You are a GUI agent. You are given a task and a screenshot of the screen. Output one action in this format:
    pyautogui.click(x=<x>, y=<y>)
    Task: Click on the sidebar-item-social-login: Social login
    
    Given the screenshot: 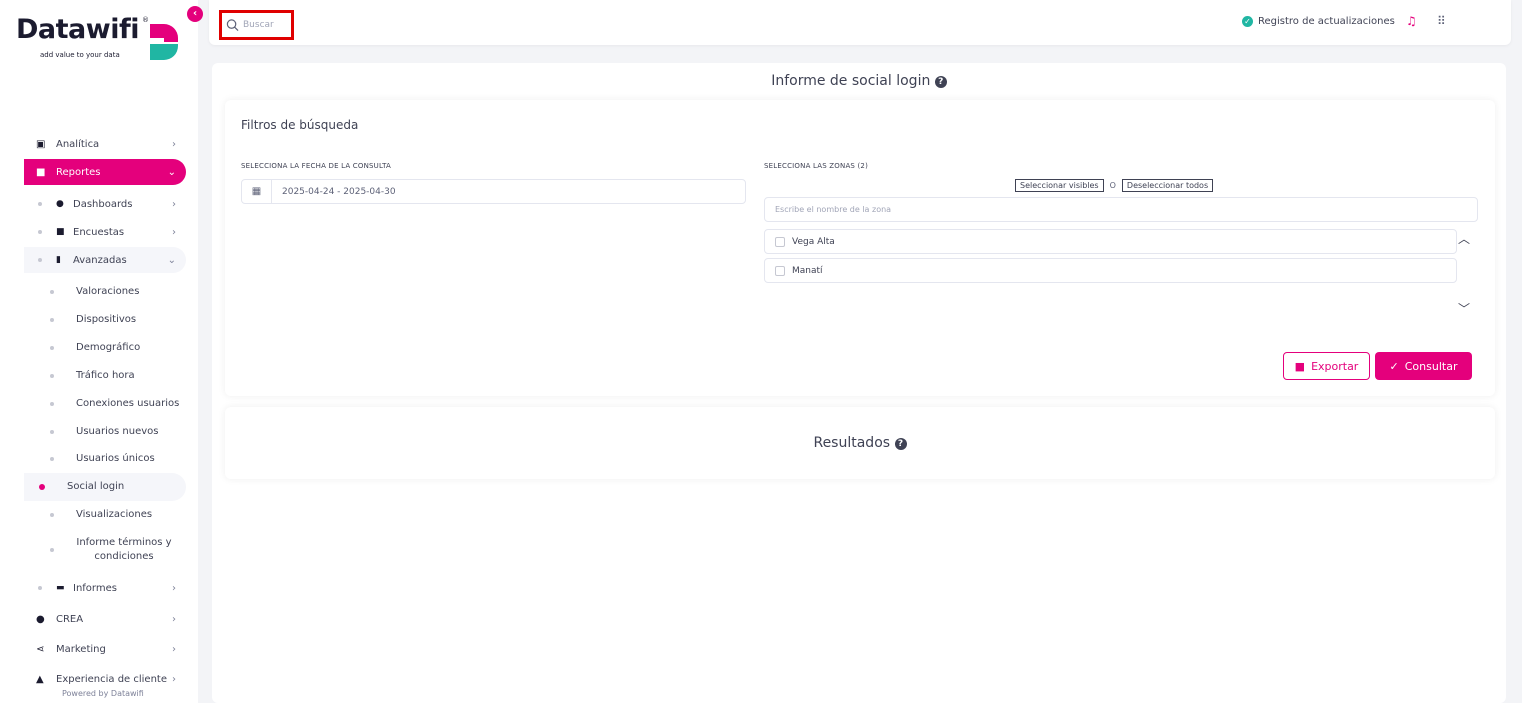 What is the action you would take?
    pyautogui.click(x=105, y=487)
    